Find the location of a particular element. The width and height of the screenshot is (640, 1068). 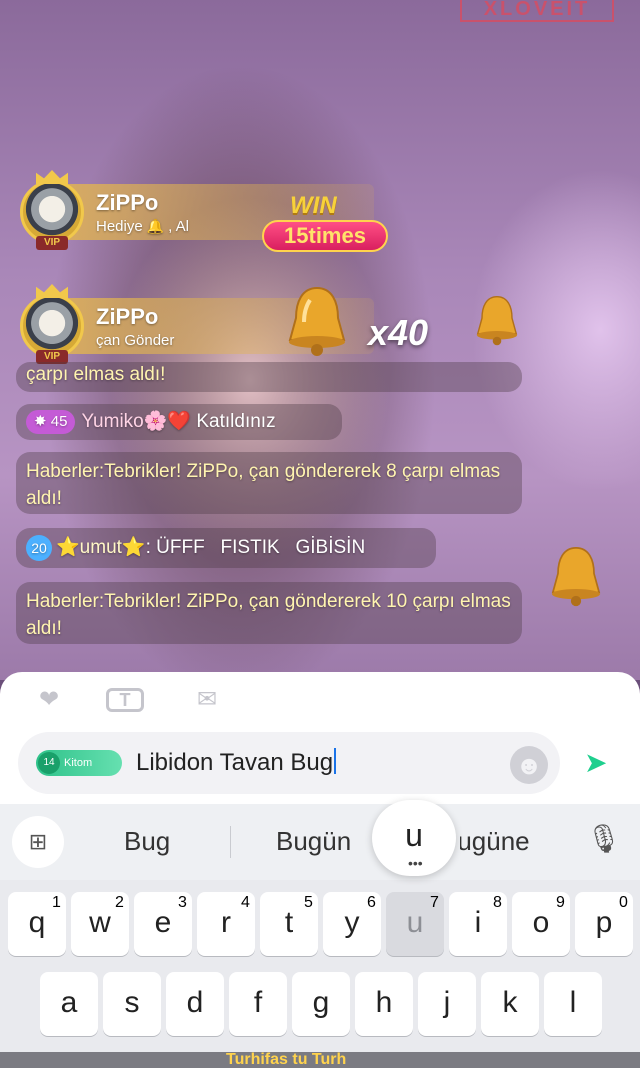

watermark-logo: XLOVEIT is located at coordinates (537, 11).